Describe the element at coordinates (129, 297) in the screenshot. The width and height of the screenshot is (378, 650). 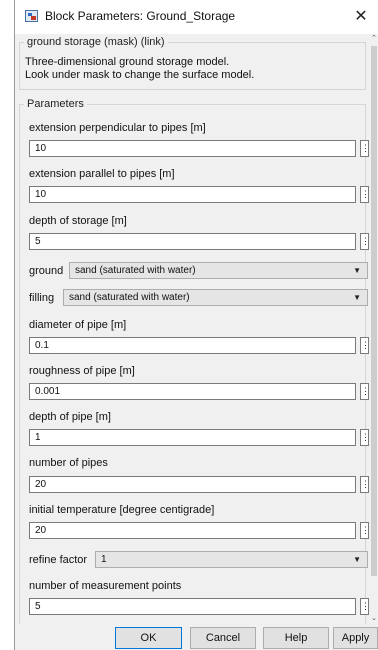
I see `filling-dropdown-value: sand (saturated with water)` at that location.